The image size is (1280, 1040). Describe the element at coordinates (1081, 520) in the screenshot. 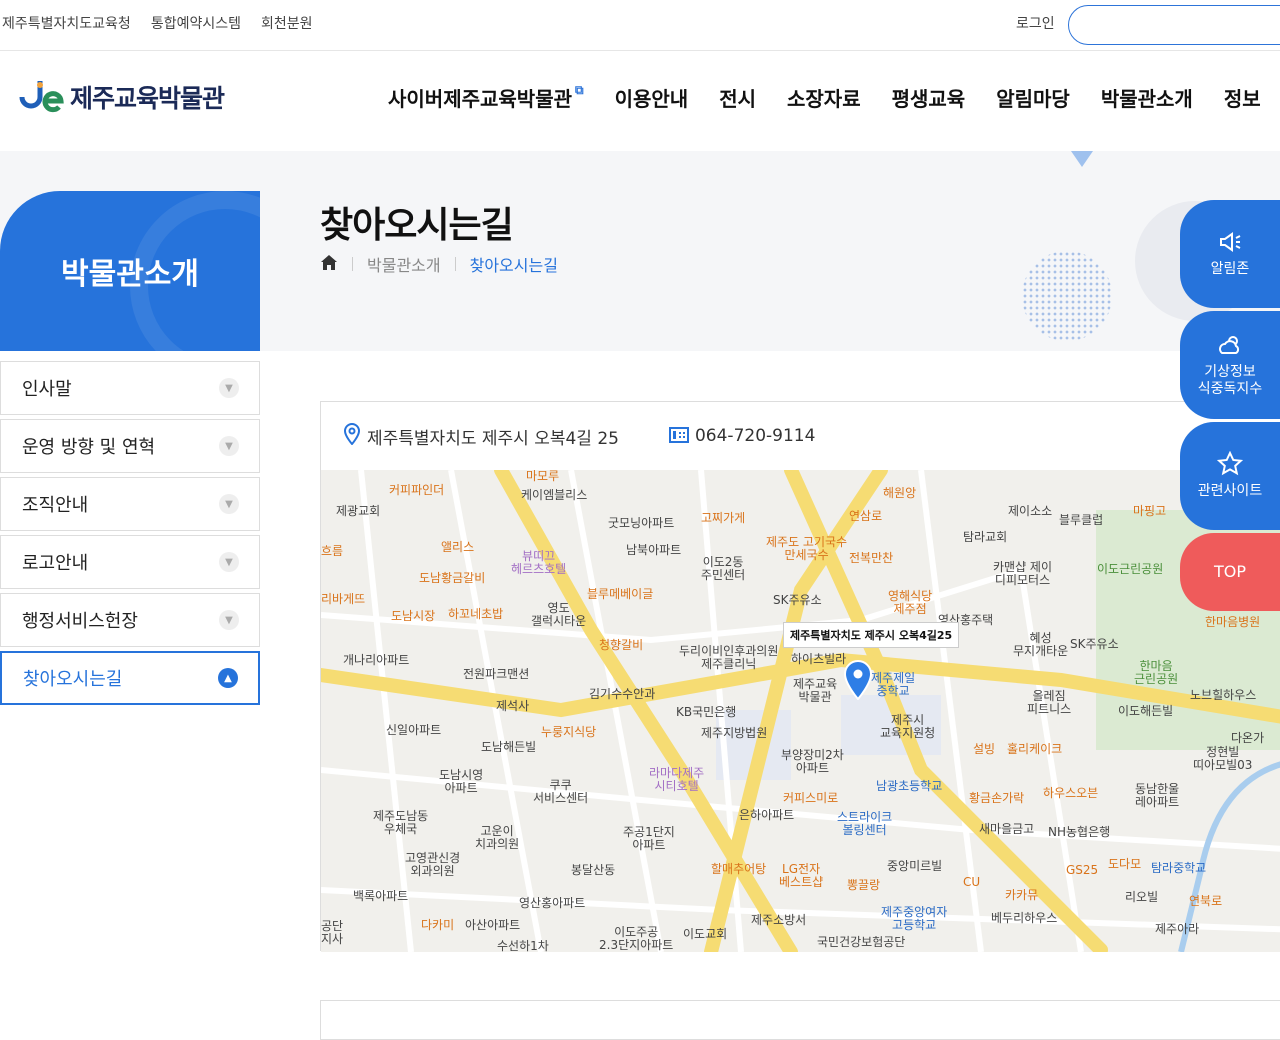

I see `map-place-label: 블루클럽` at that location.